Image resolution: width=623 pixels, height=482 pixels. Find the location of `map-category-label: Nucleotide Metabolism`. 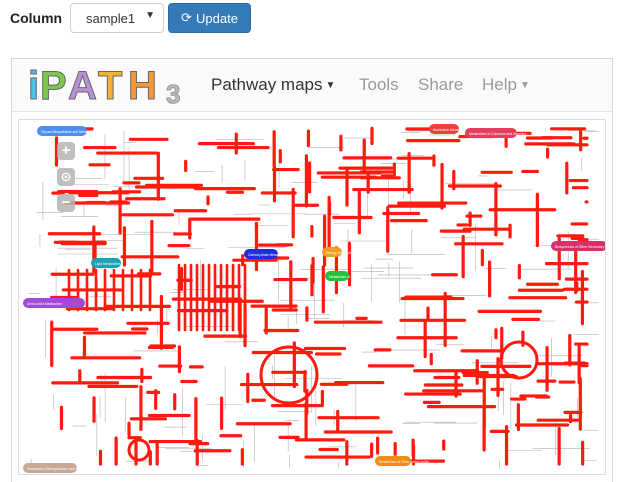

map-category-label: Nucleotide Metabolism is located at coordinates (448, 129).